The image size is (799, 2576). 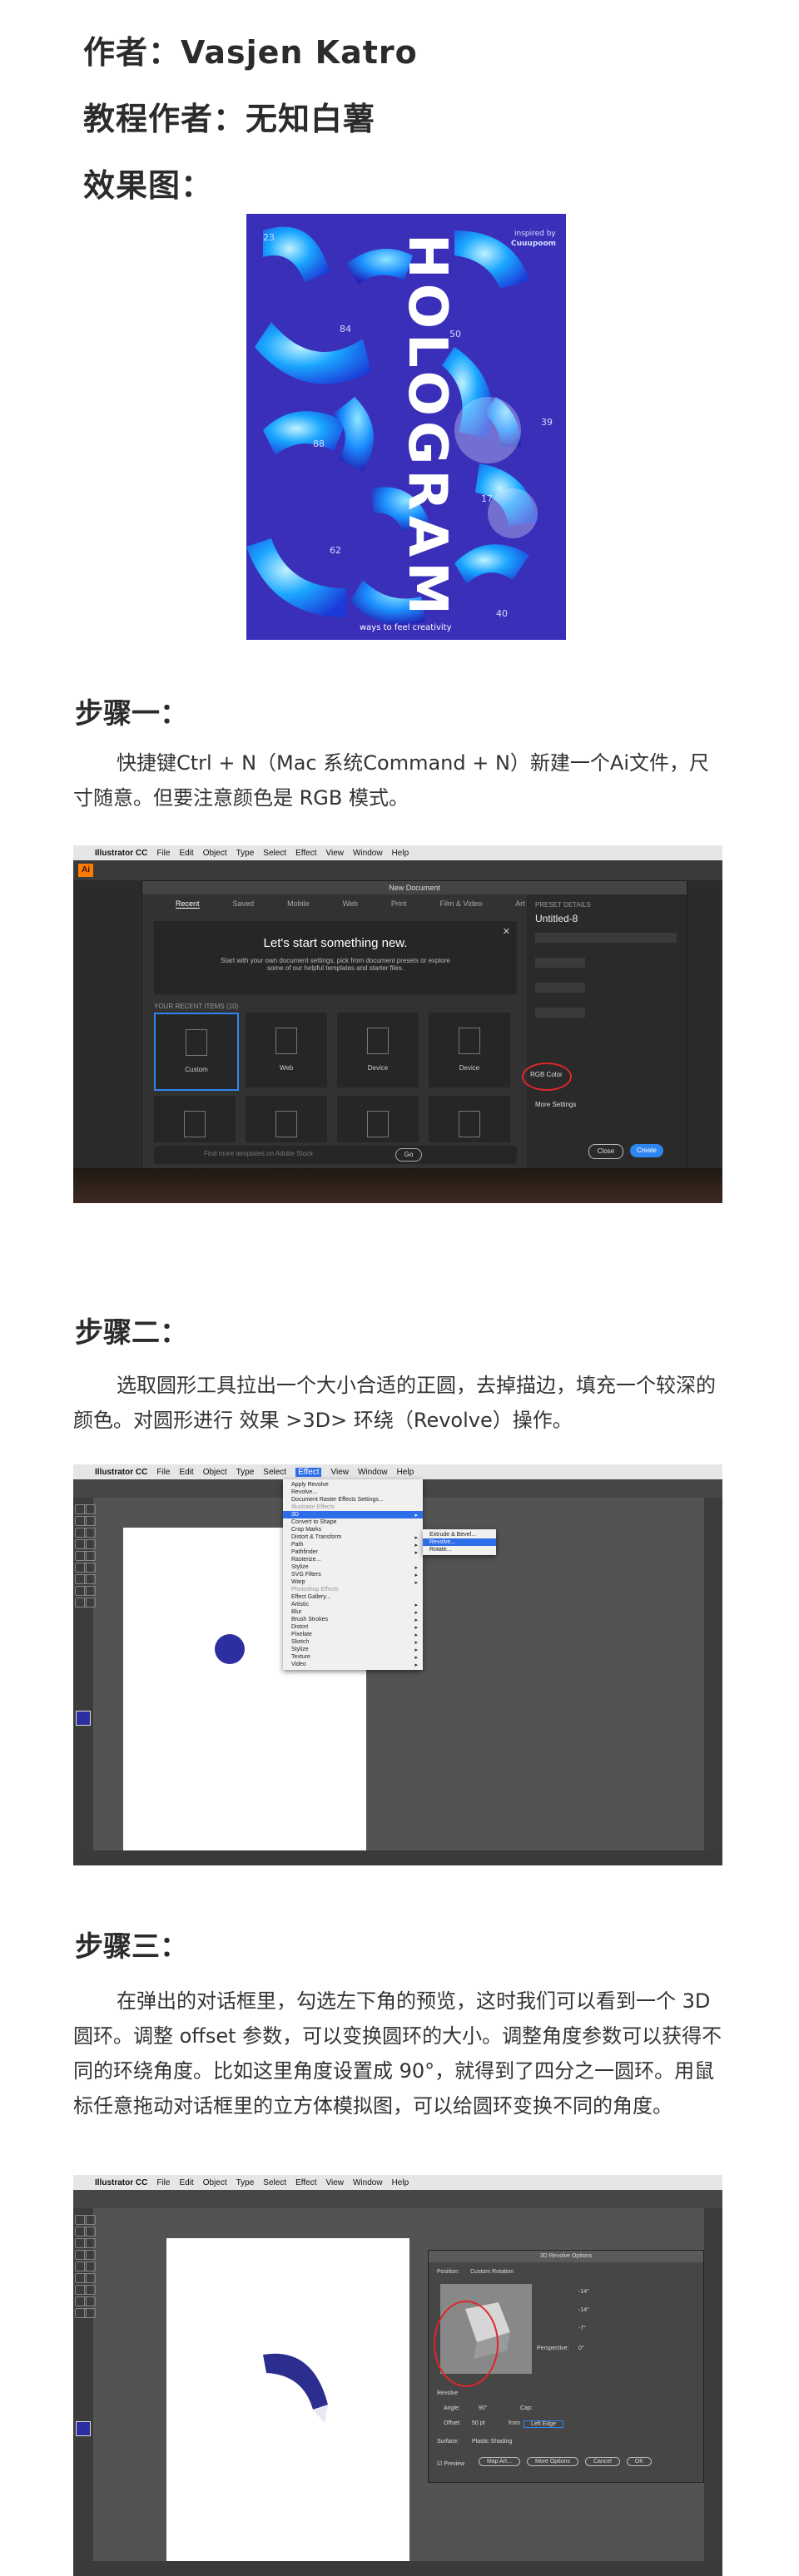 I want to click on circle-shape, so click(x=230, y=1649).